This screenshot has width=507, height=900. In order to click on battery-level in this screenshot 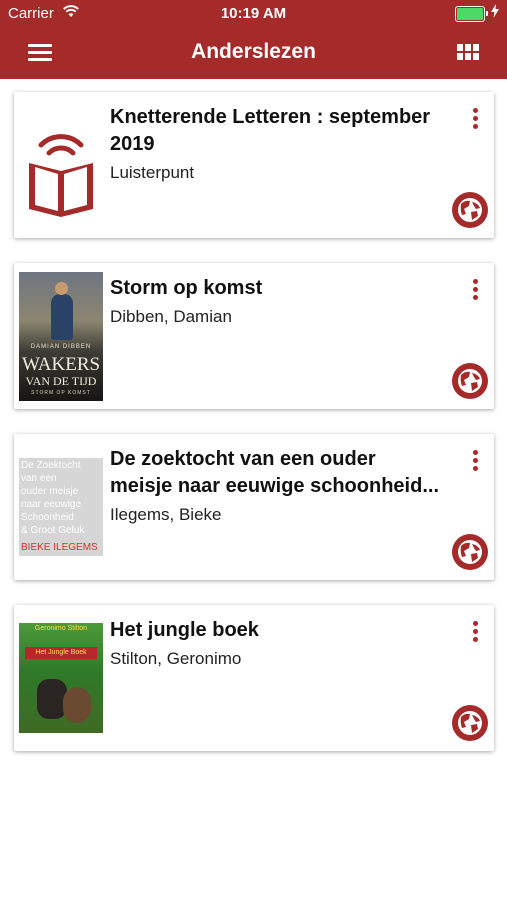, I will do `click(470, 14)`.